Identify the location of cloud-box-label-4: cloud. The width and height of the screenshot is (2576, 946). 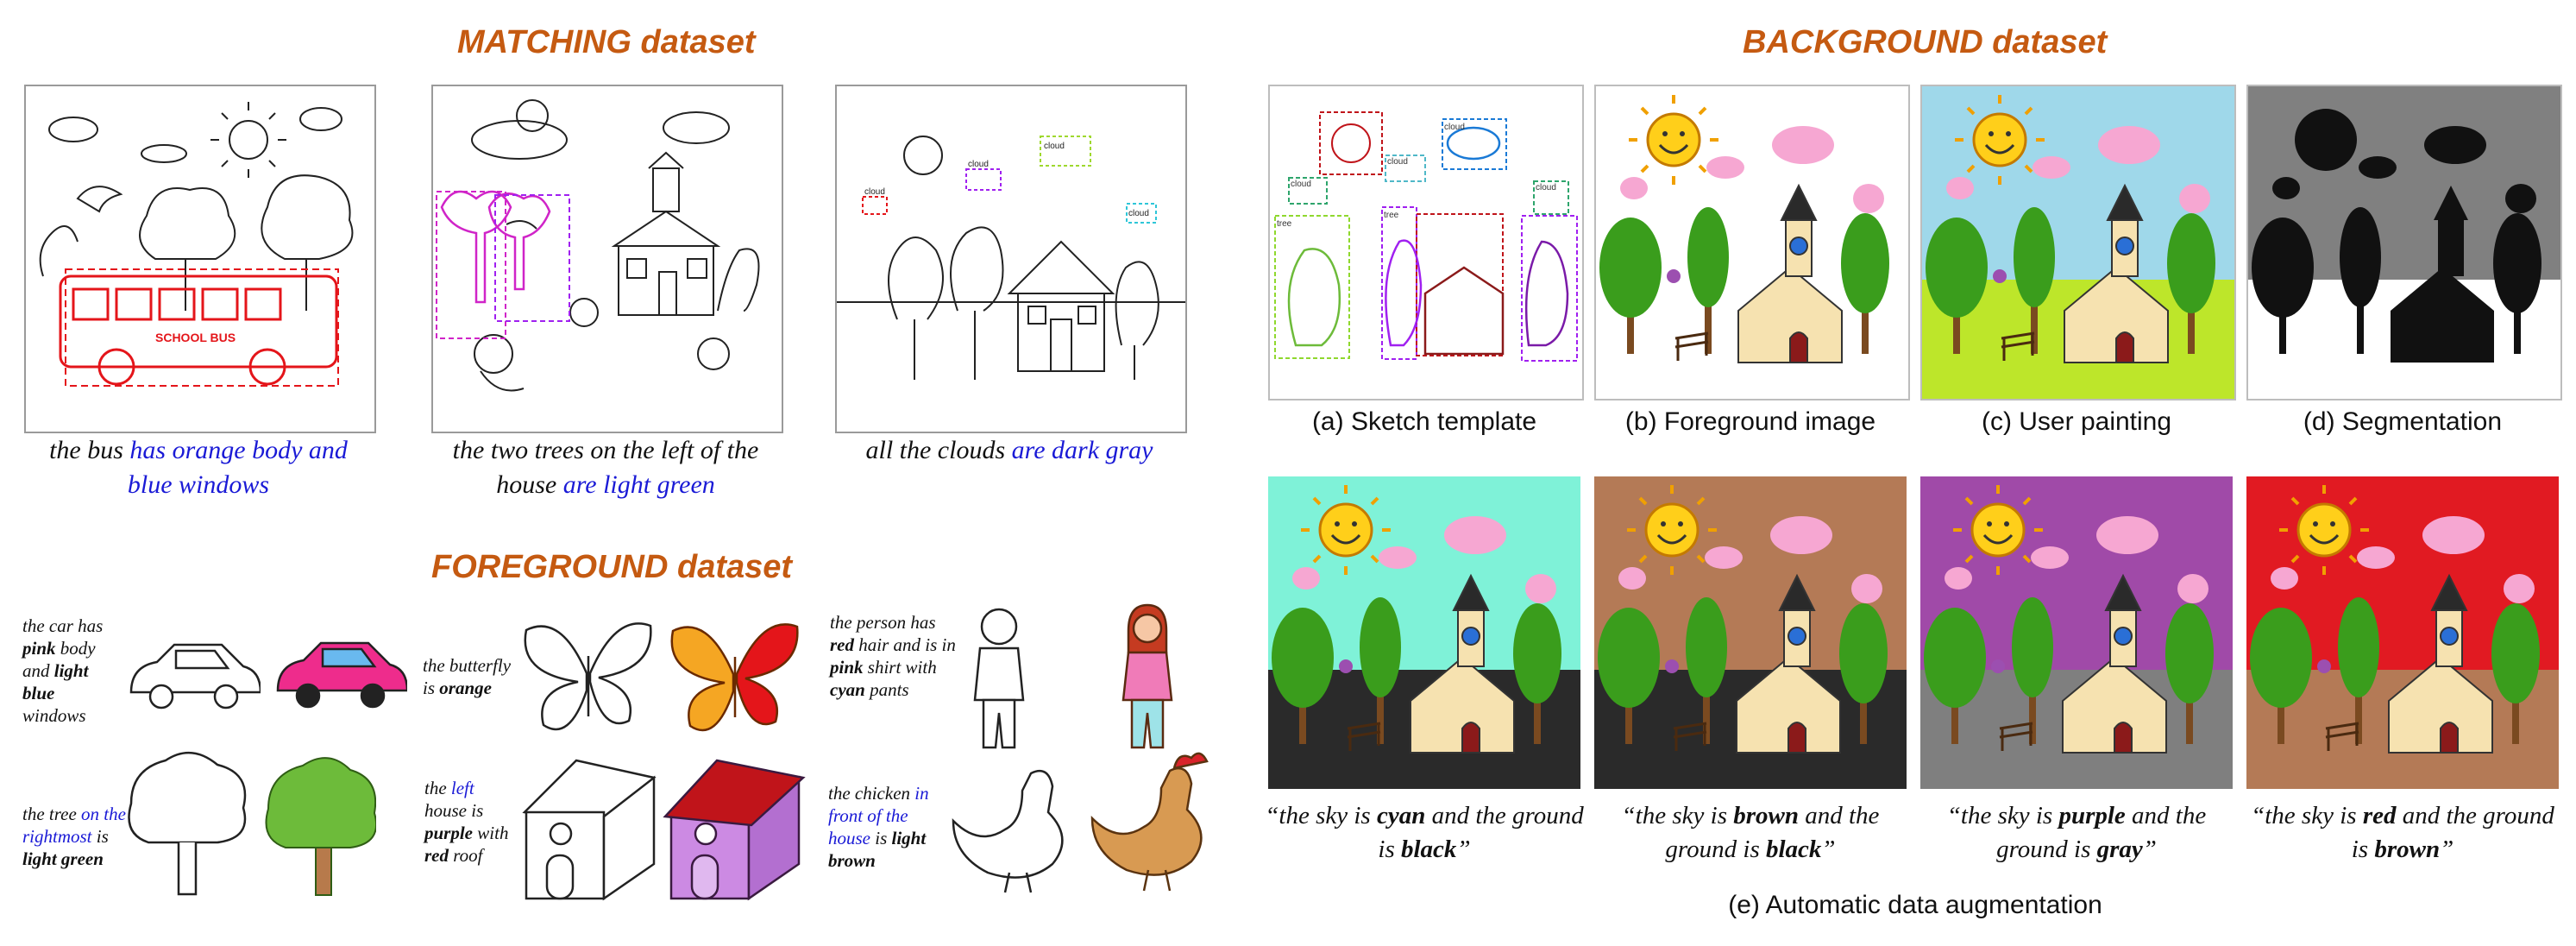
(1138, 214).